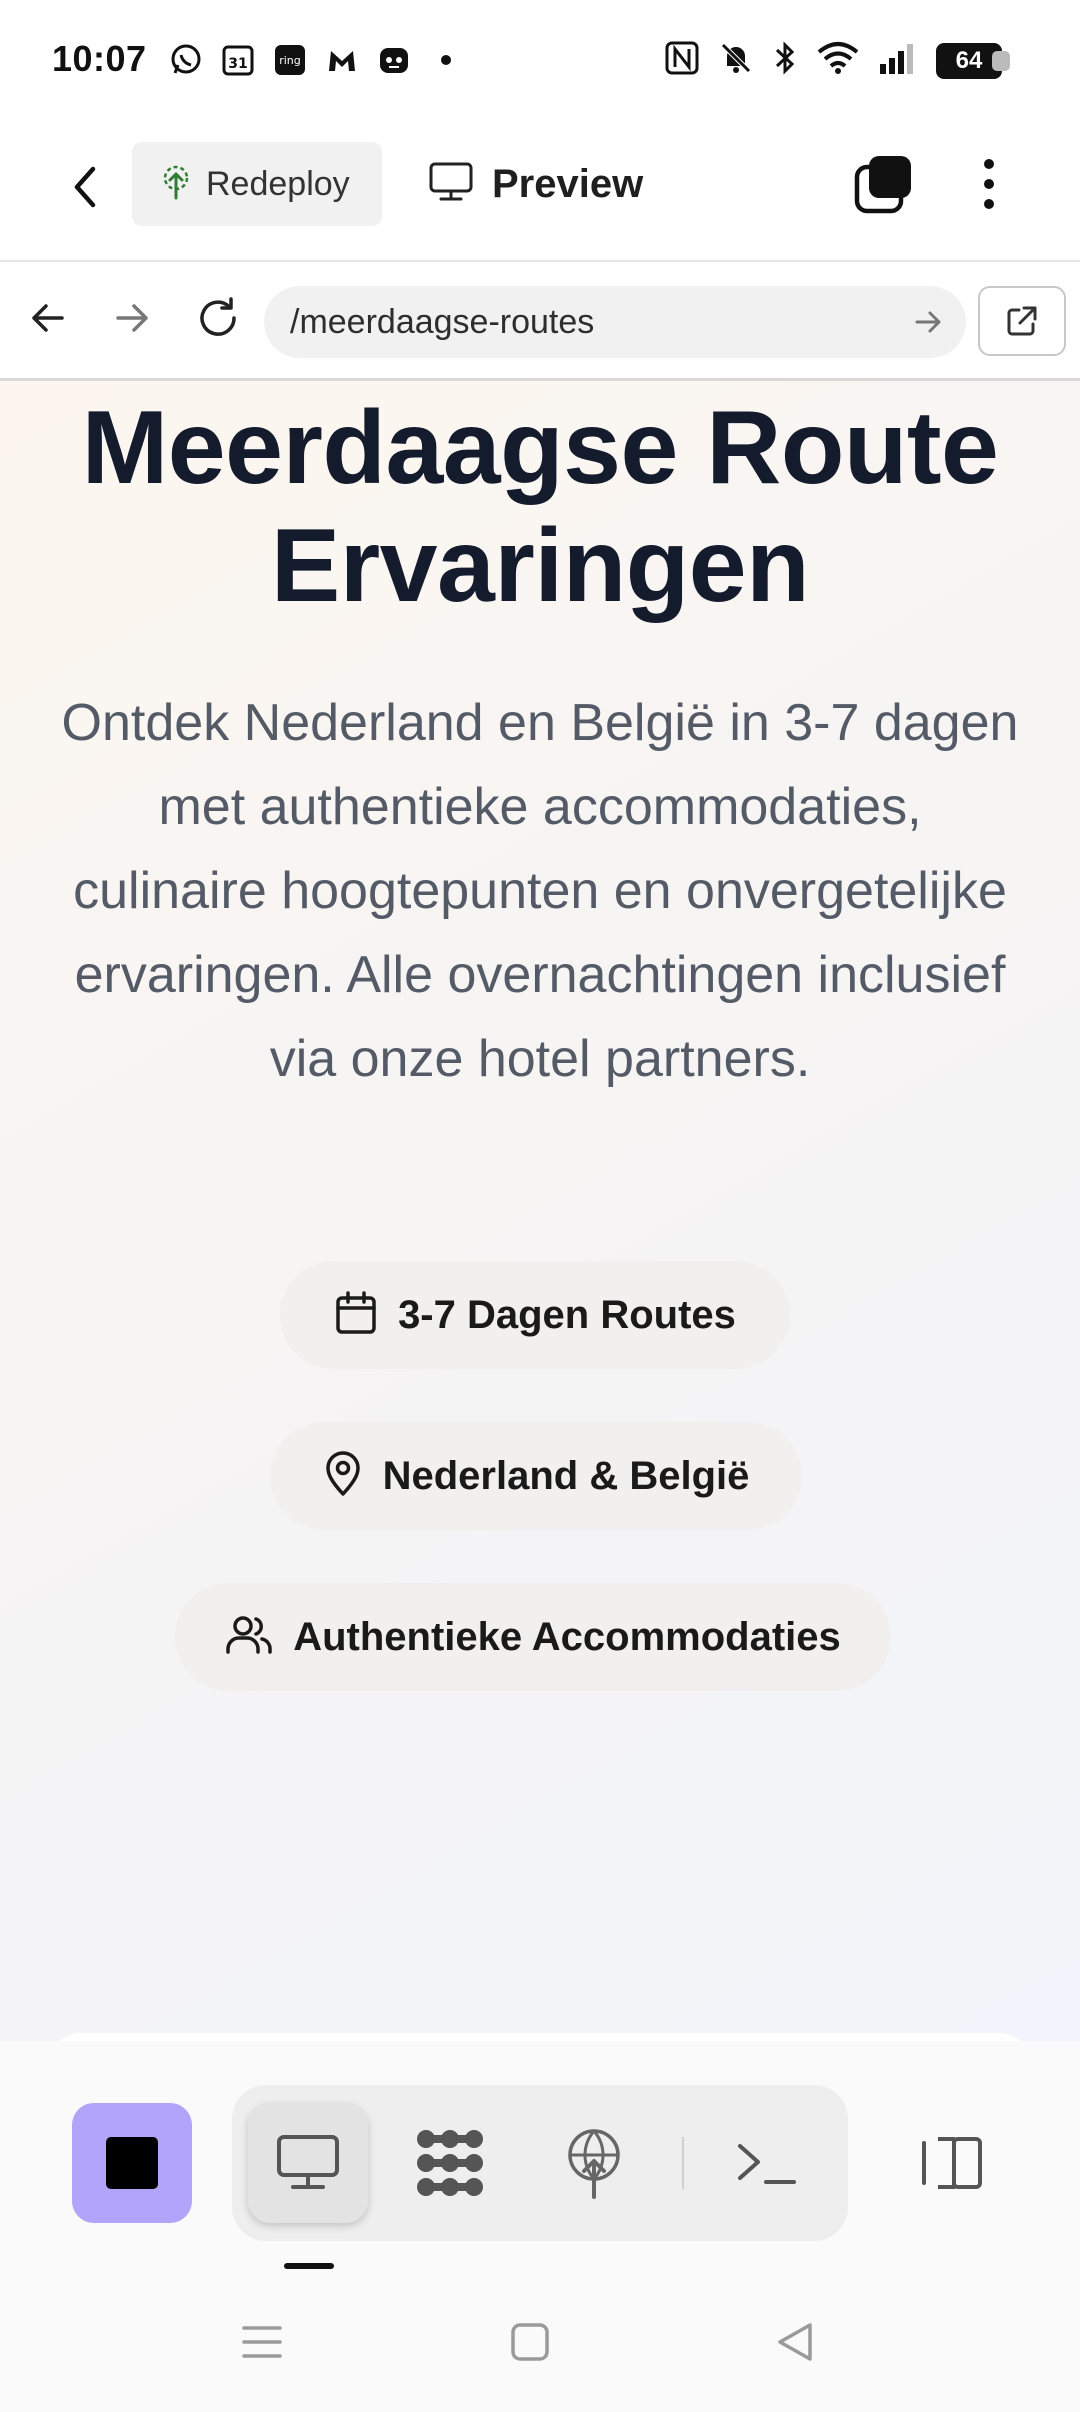 The width and height of the screenshot is (1080, 2412). What do you see at coordinates (785, 60) in the screenshot?
I see `bluetooth-icon` at bounding box center [785, 60].